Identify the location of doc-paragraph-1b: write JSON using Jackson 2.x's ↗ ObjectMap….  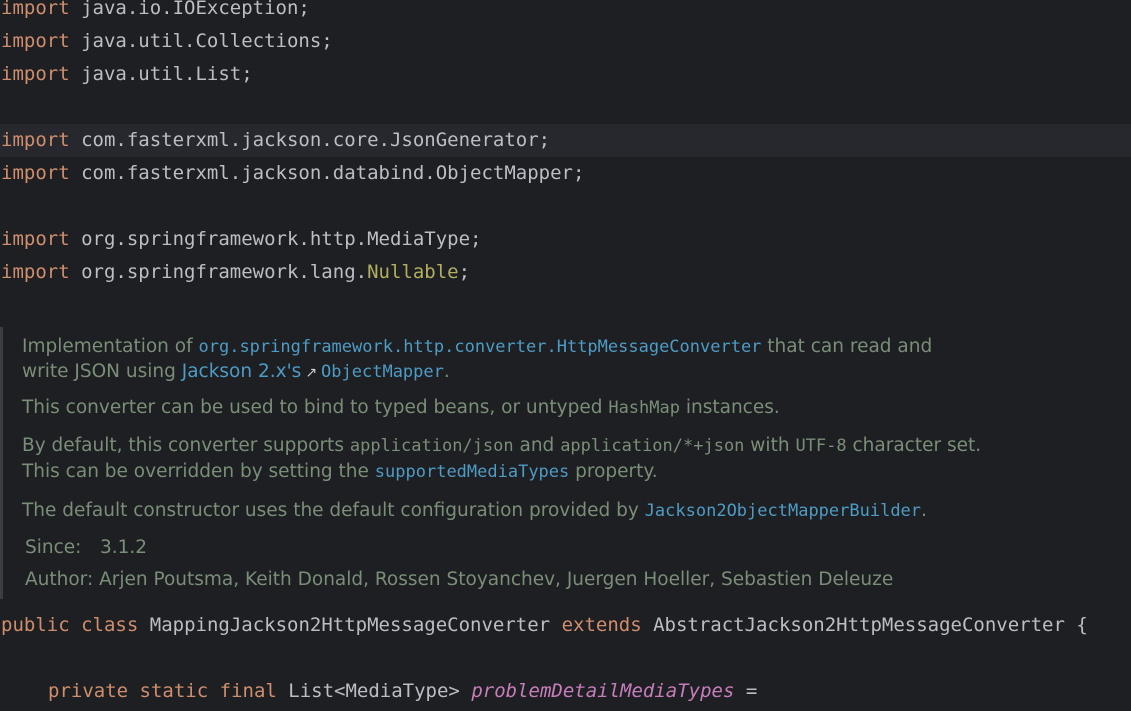
(236, 371).